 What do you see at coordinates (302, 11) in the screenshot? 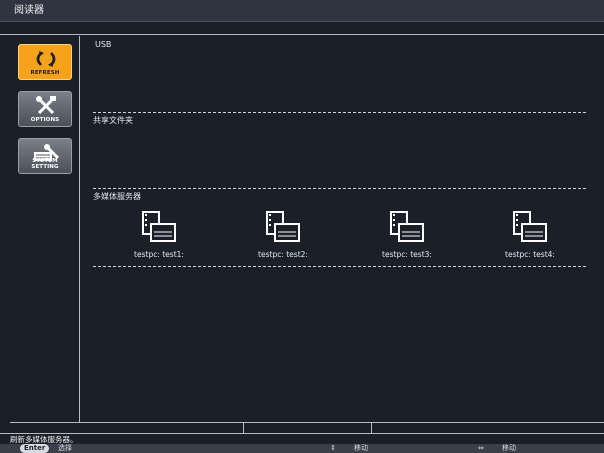
I see `window-title: 阅读器` at bounding box center [302, 11].